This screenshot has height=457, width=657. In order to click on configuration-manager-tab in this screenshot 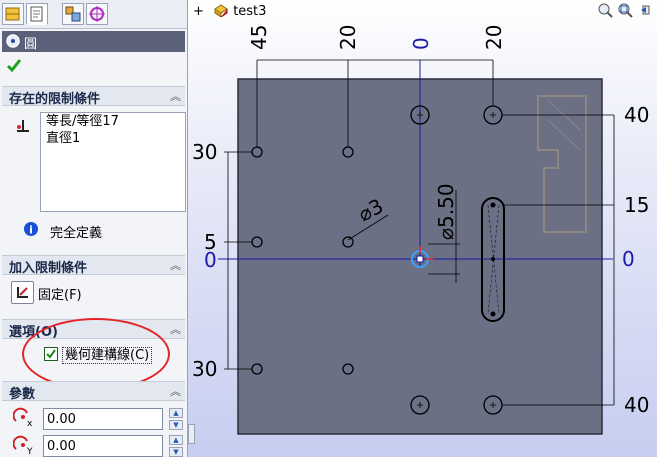, I will do `click(73, 14)`.